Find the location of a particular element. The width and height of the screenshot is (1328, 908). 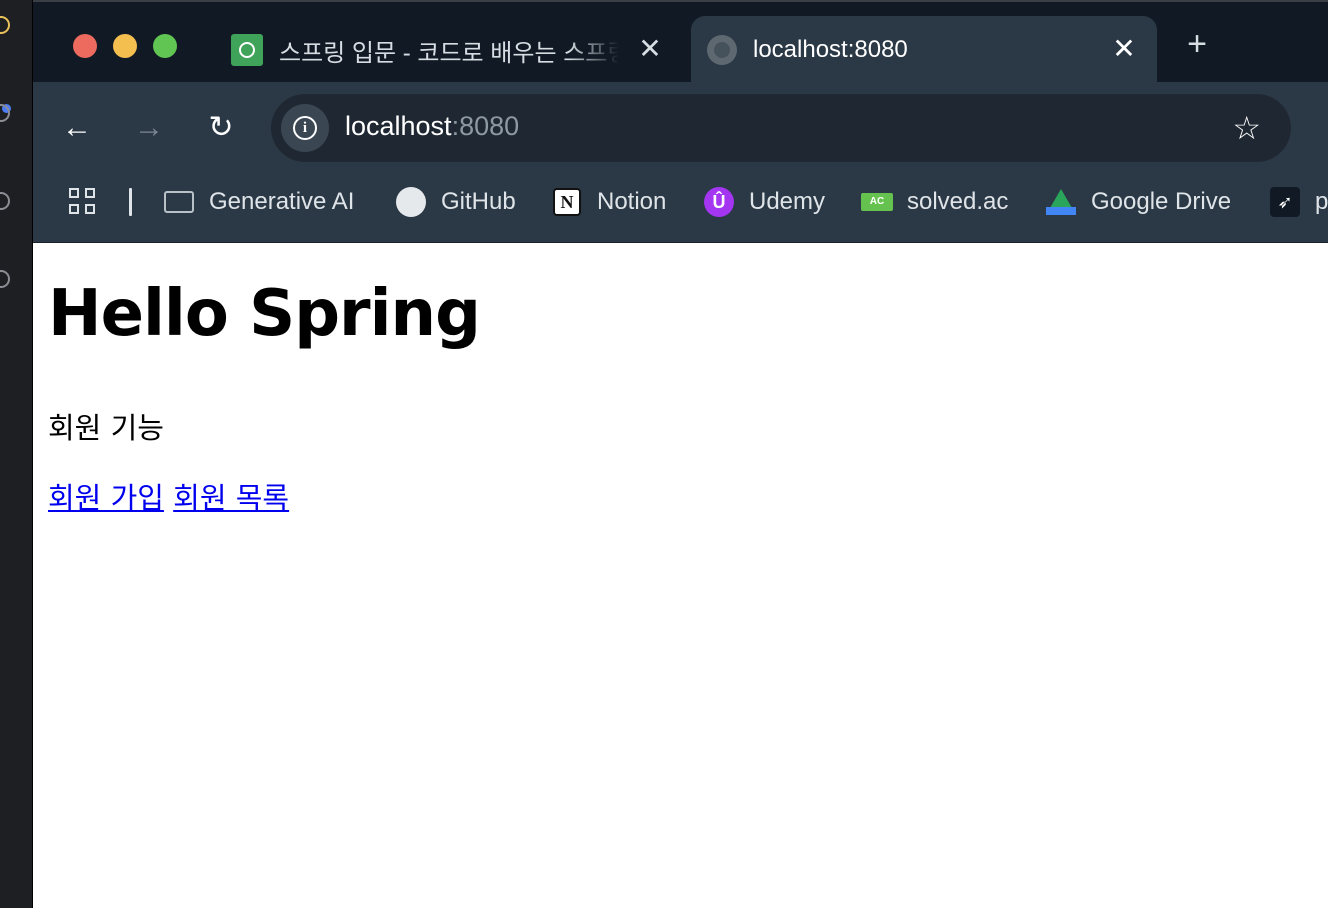

address-bar: i localhost:8080 ☆ is located at coordinates (781, 128).